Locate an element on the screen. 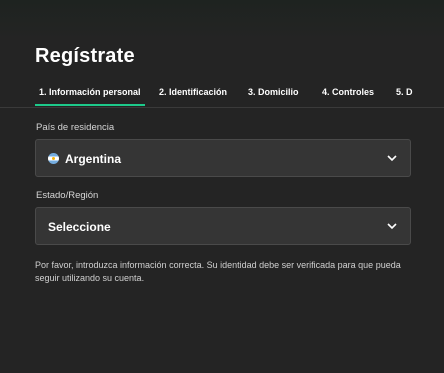 This screenshot has width=444, height=373. page-title: Regístrate is located at coordinates (85, 56).